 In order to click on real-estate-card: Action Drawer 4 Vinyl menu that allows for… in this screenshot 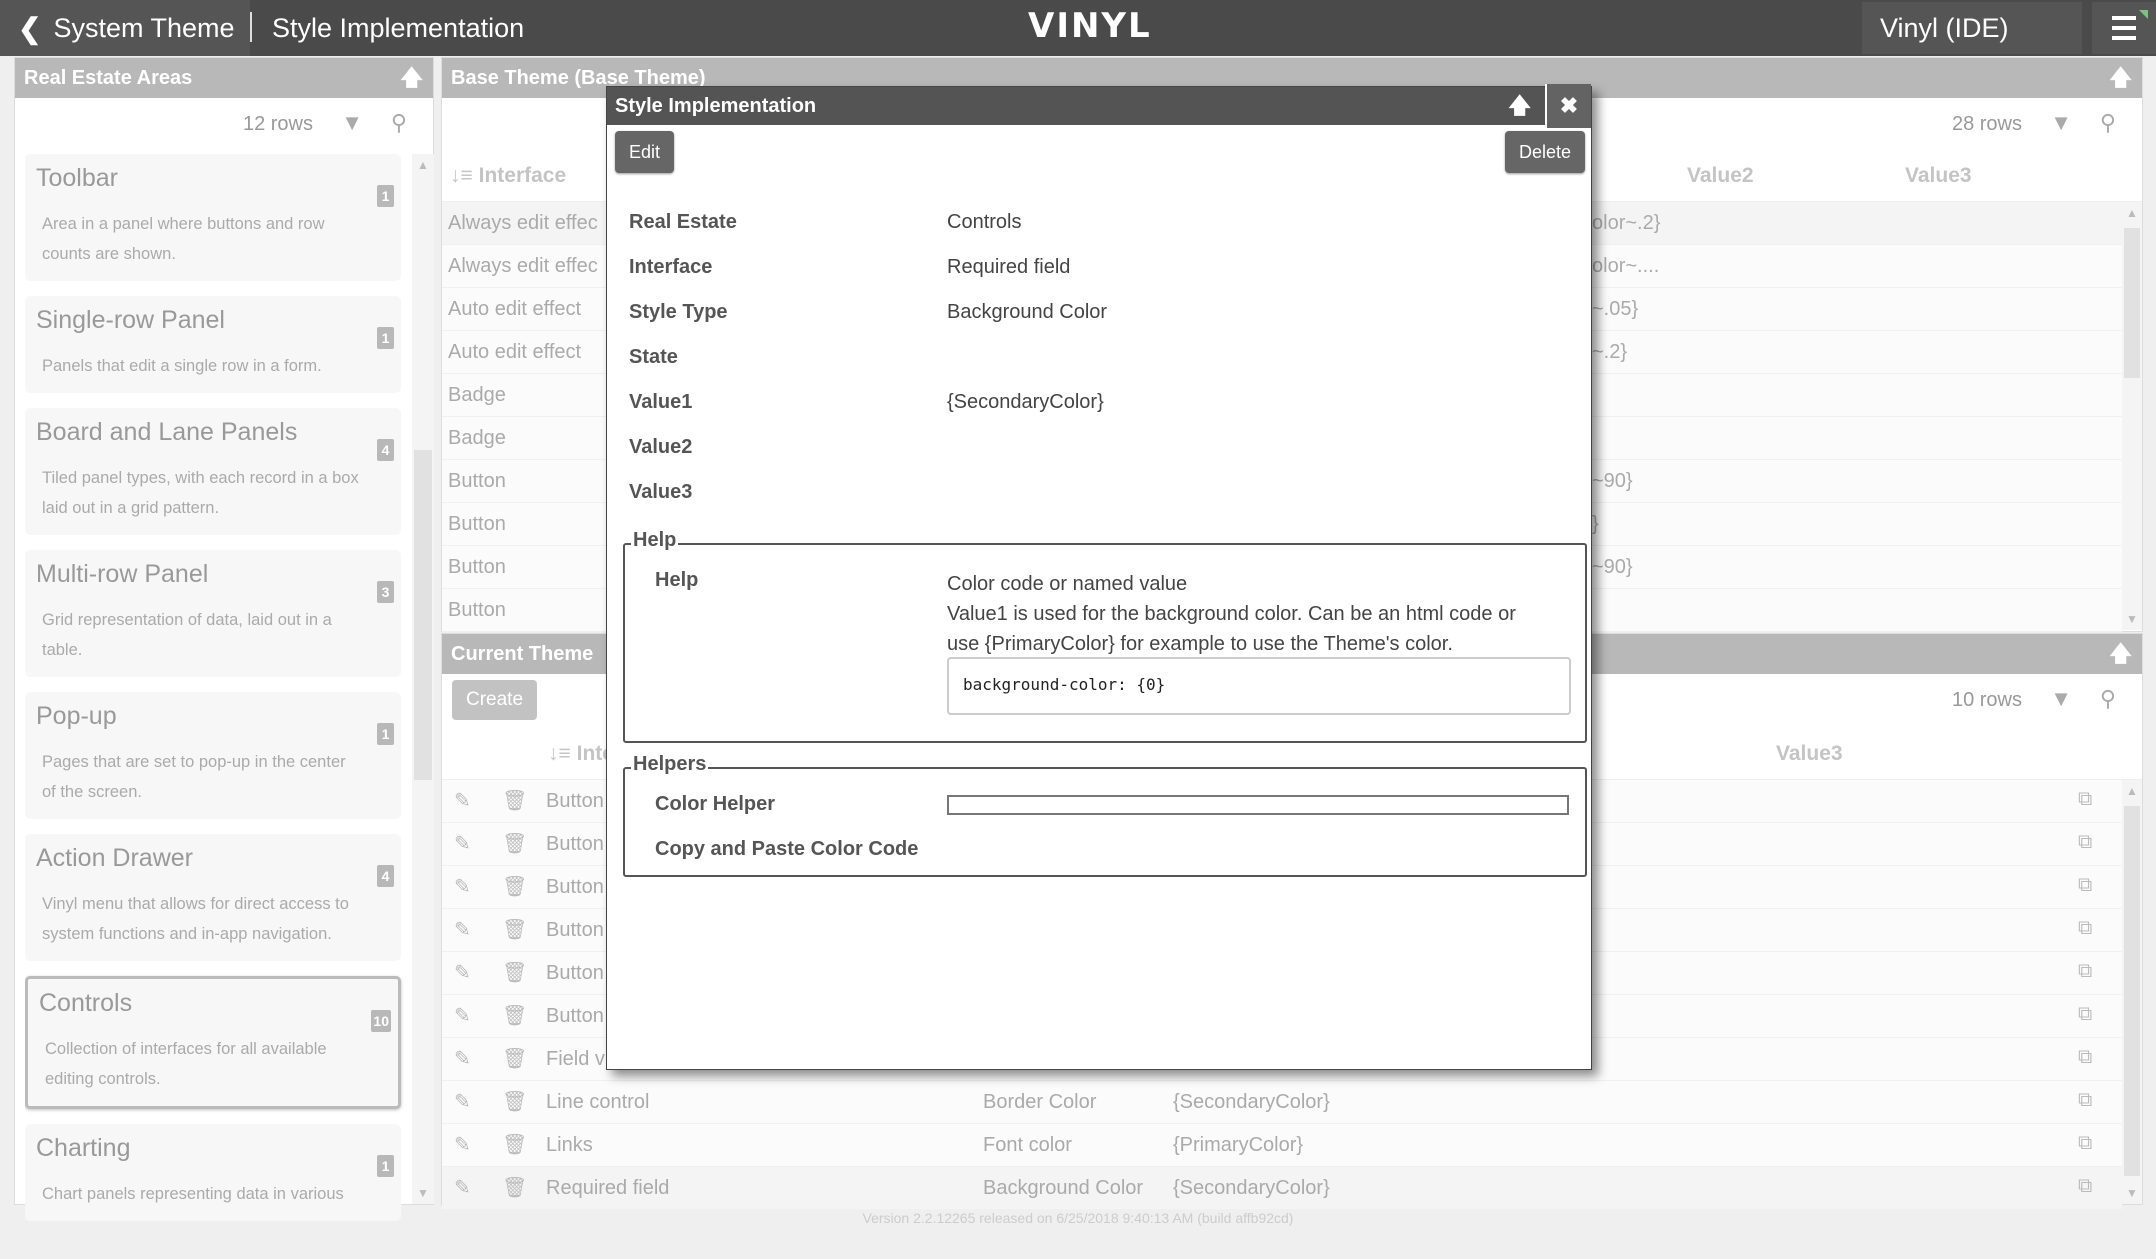, I will do `click(213, 897)`.